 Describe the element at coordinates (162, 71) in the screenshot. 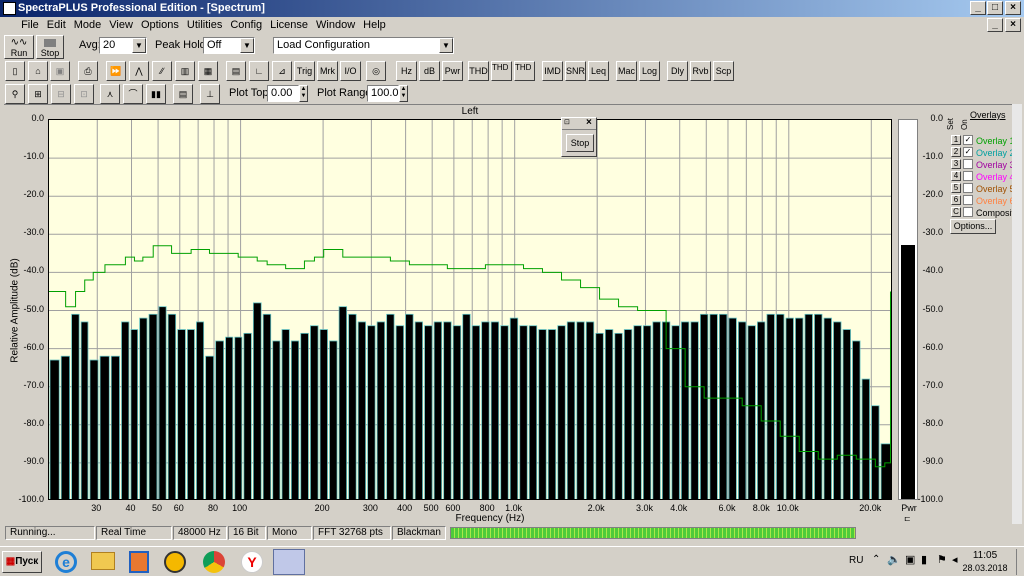

I see `waveform-icon: ∕∕` at that location.